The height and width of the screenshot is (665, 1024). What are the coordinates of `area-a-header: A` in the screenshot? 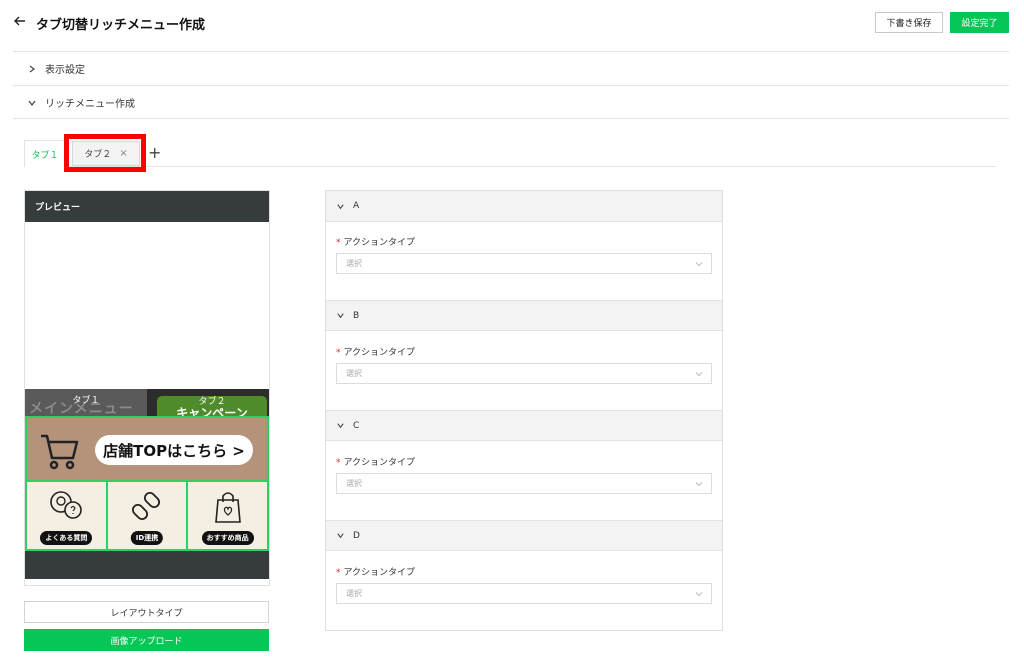 It's located at (524, 206).